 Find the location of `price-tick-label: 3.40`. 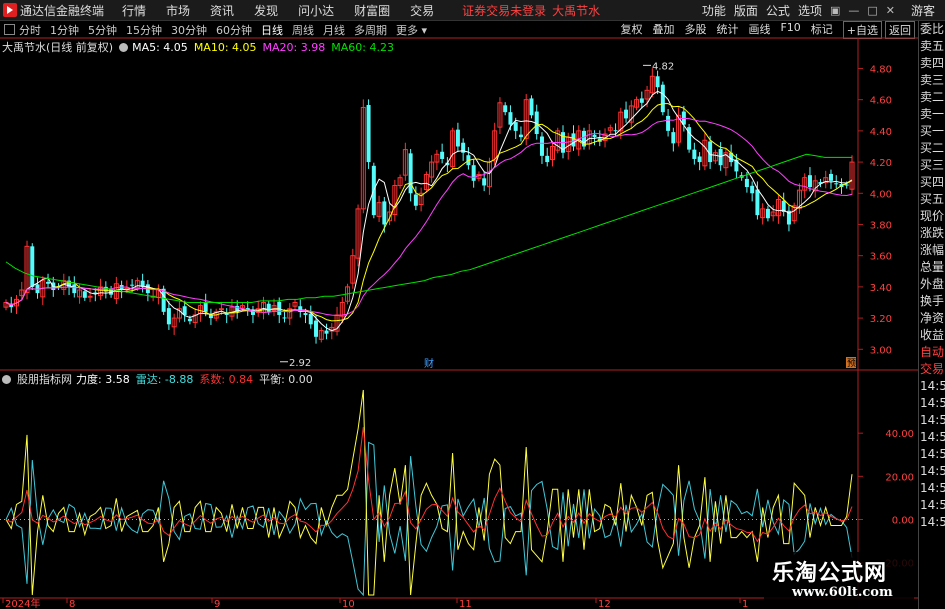

price-tick-label: 3.40 is located at coordinates (881, 288).